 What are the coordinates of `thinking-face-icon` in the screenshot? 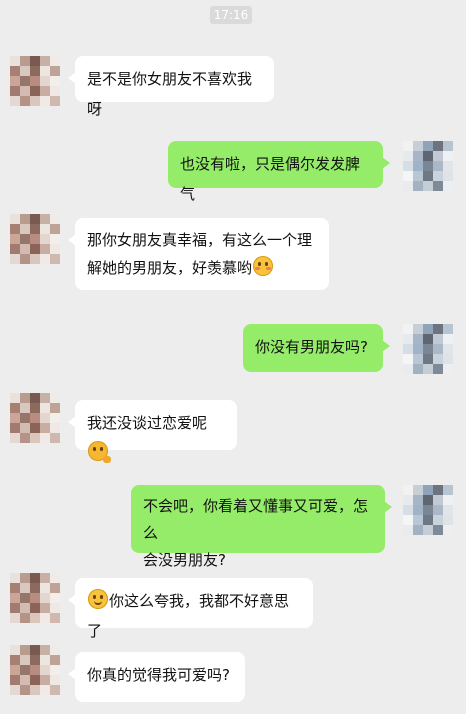 It's located at (99, 452).